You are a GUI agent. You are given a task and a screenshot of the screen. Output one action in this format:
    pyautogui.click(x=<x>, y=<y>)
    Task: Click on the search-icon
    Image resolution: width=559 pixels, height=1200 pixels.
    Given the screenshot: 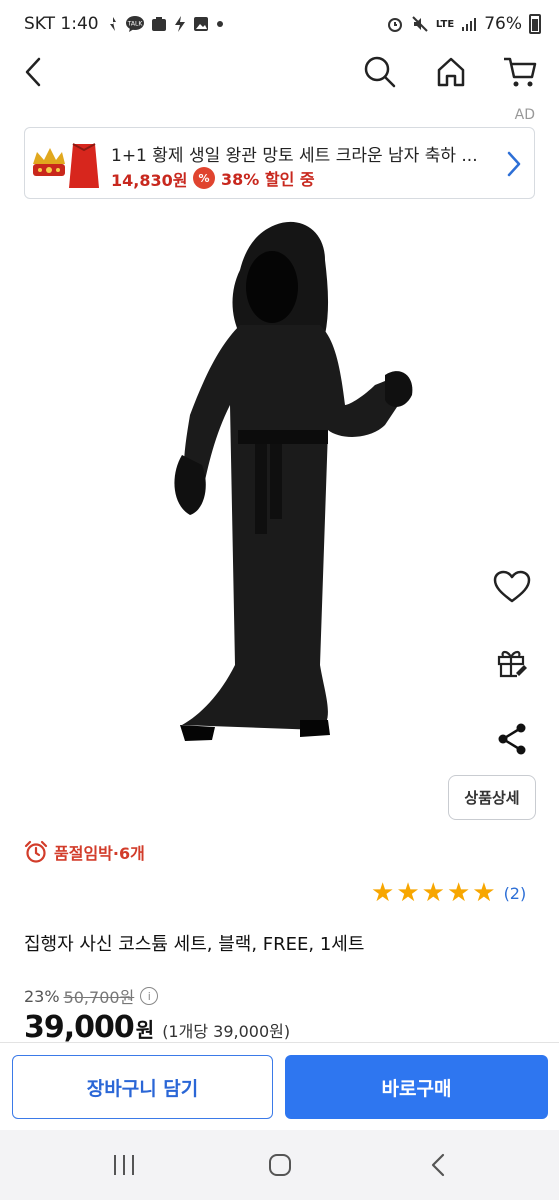 What is the action you would take?
    pyautogui.click(x=380, y=72)
    